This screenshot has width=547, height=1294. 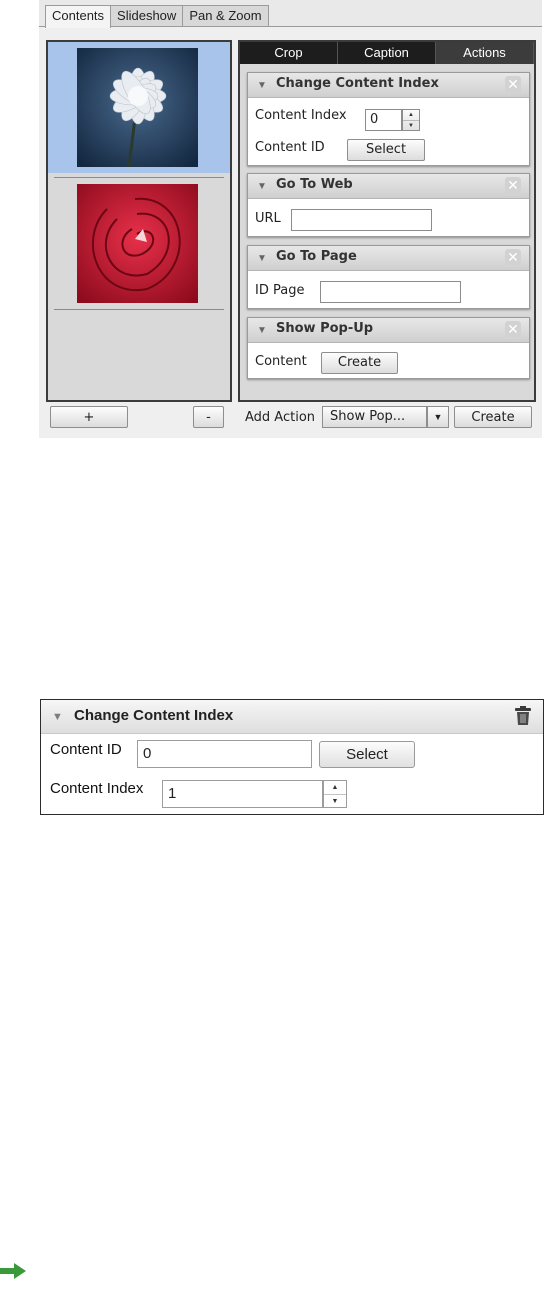 What do you see at coordinates (383, 120) in the screenshot?
I see `content-index-input: 0` at bounding box center [383, 120].